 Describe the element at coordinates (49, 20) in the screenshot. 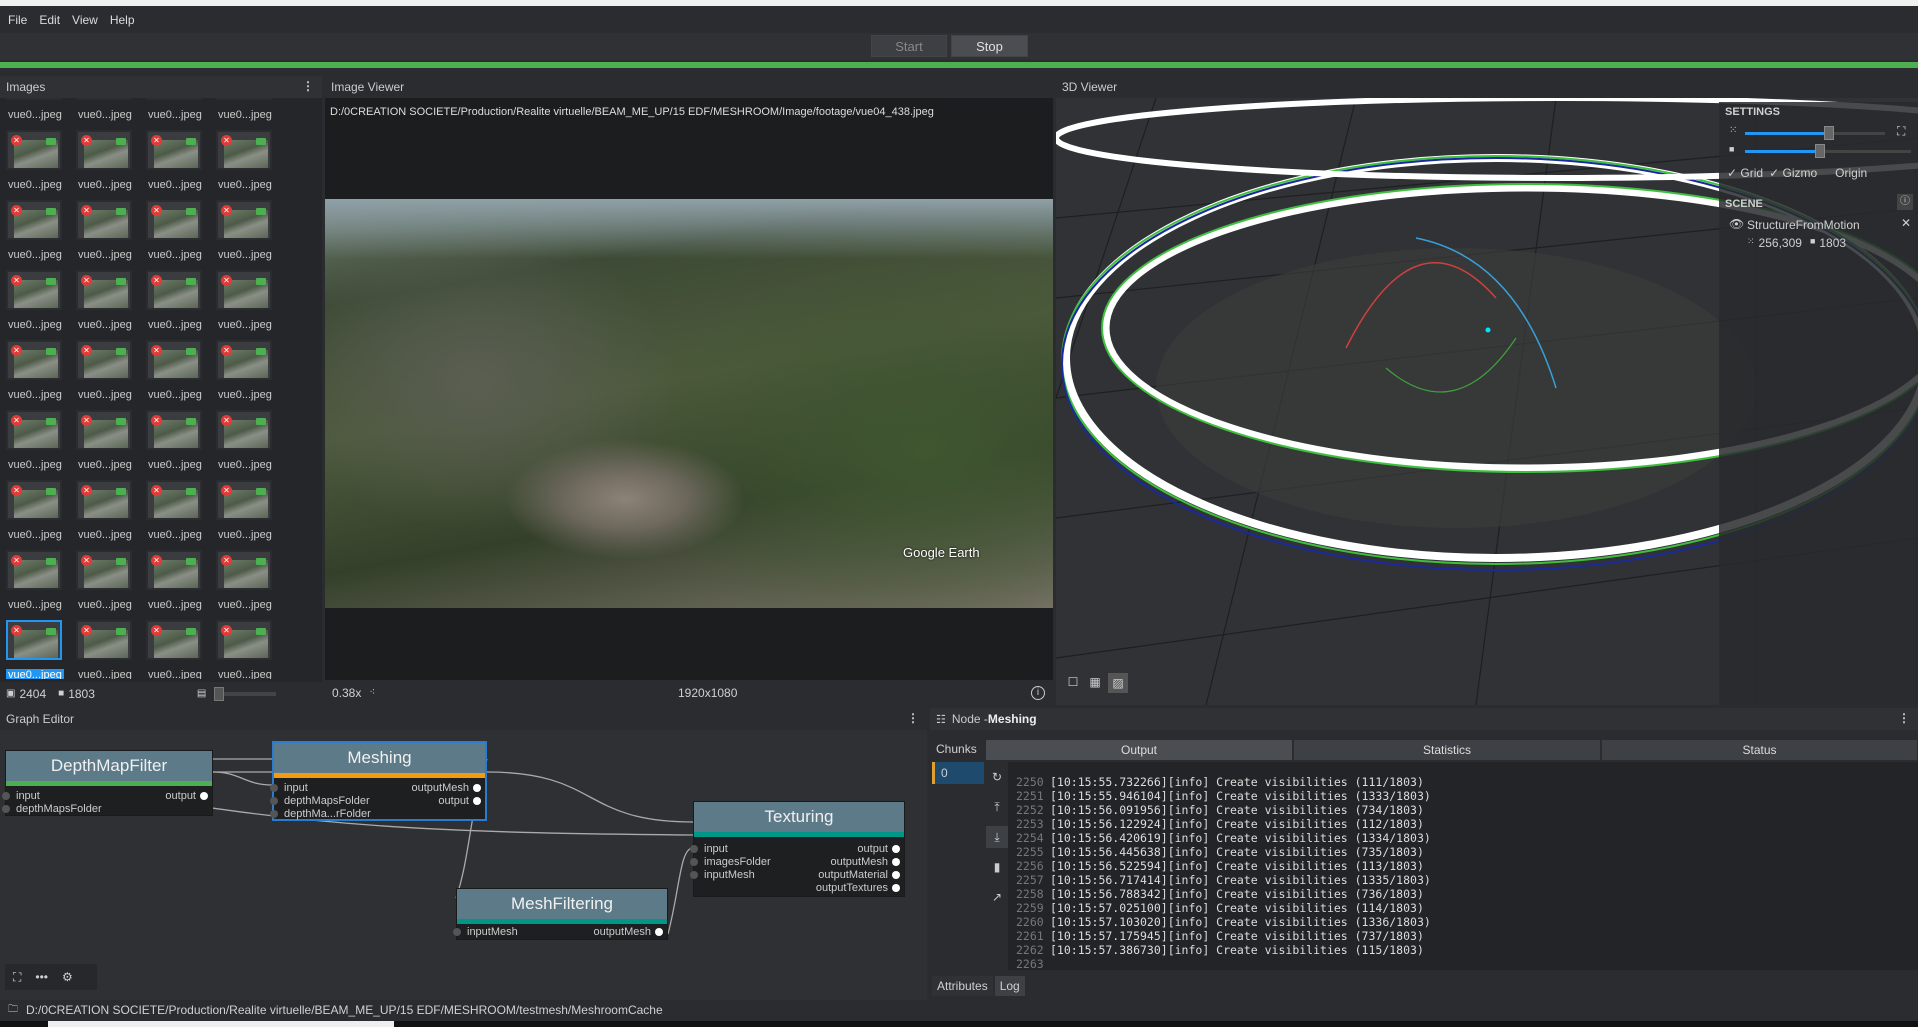

I see `menu-edit: Edit` at that location.